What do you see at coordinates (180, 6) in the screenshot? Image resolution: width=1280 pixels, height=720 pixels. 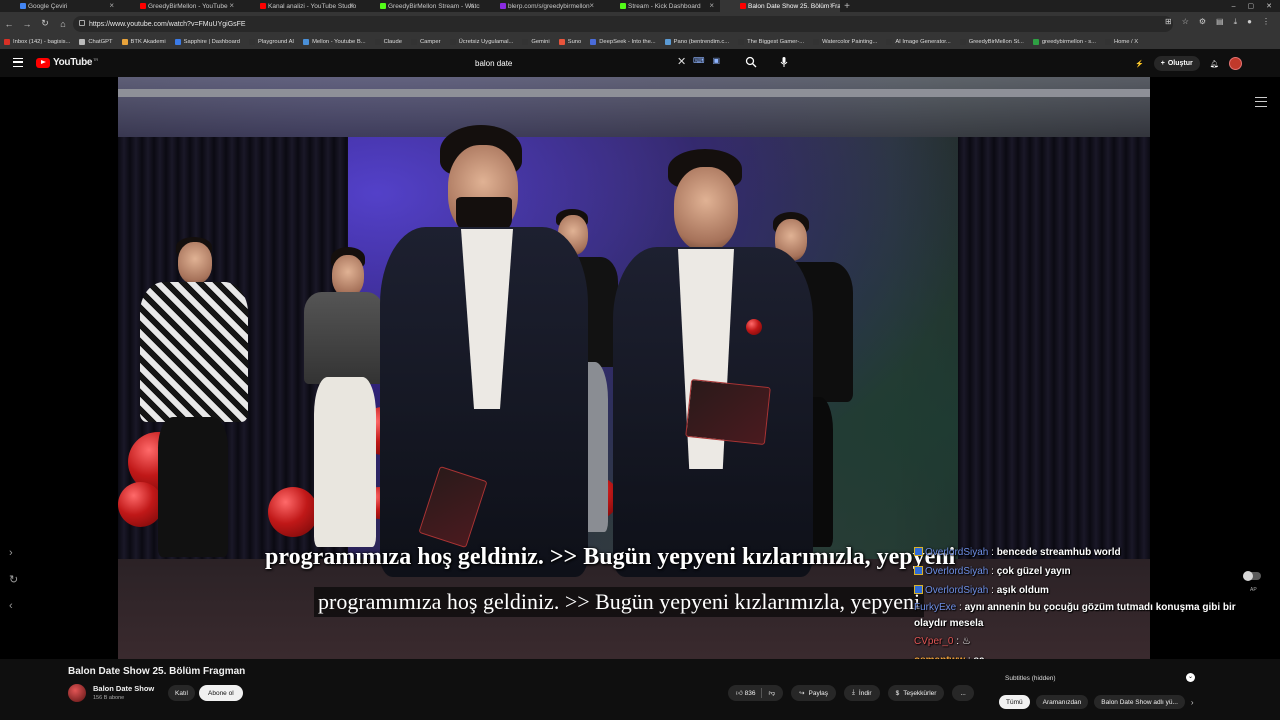 I see `browser-tab: GreedyBirMellon - YouTube ×` at bounding box center [180, 6].